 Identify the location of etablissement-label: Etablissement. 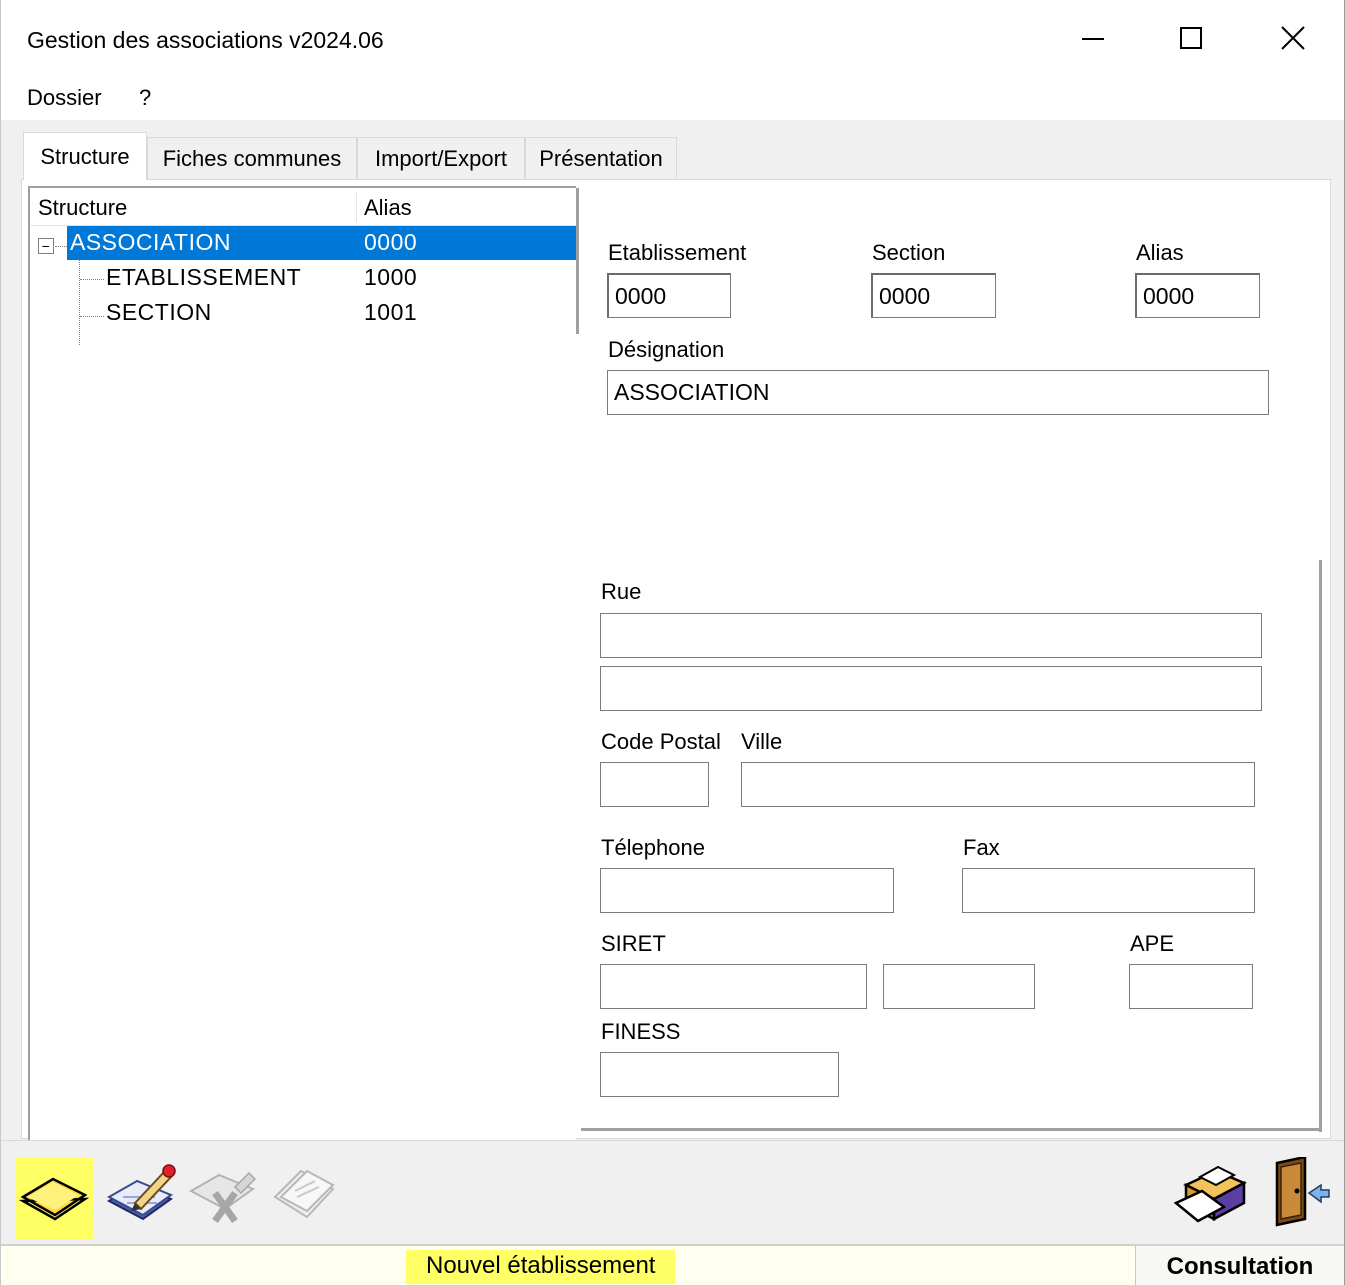
(677, 252).